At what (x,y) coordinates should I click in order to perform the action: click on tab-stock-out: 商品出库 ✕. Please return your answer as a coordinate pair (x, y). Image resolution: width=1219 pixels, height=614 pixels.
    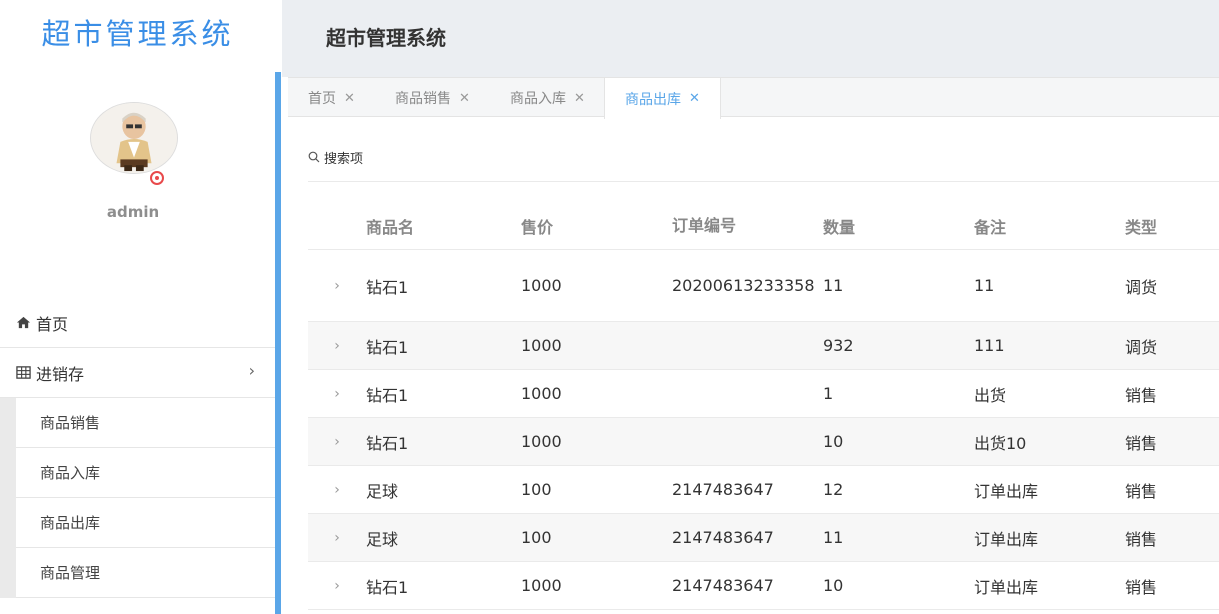
    Looking at the image, I should click on (662, 98).